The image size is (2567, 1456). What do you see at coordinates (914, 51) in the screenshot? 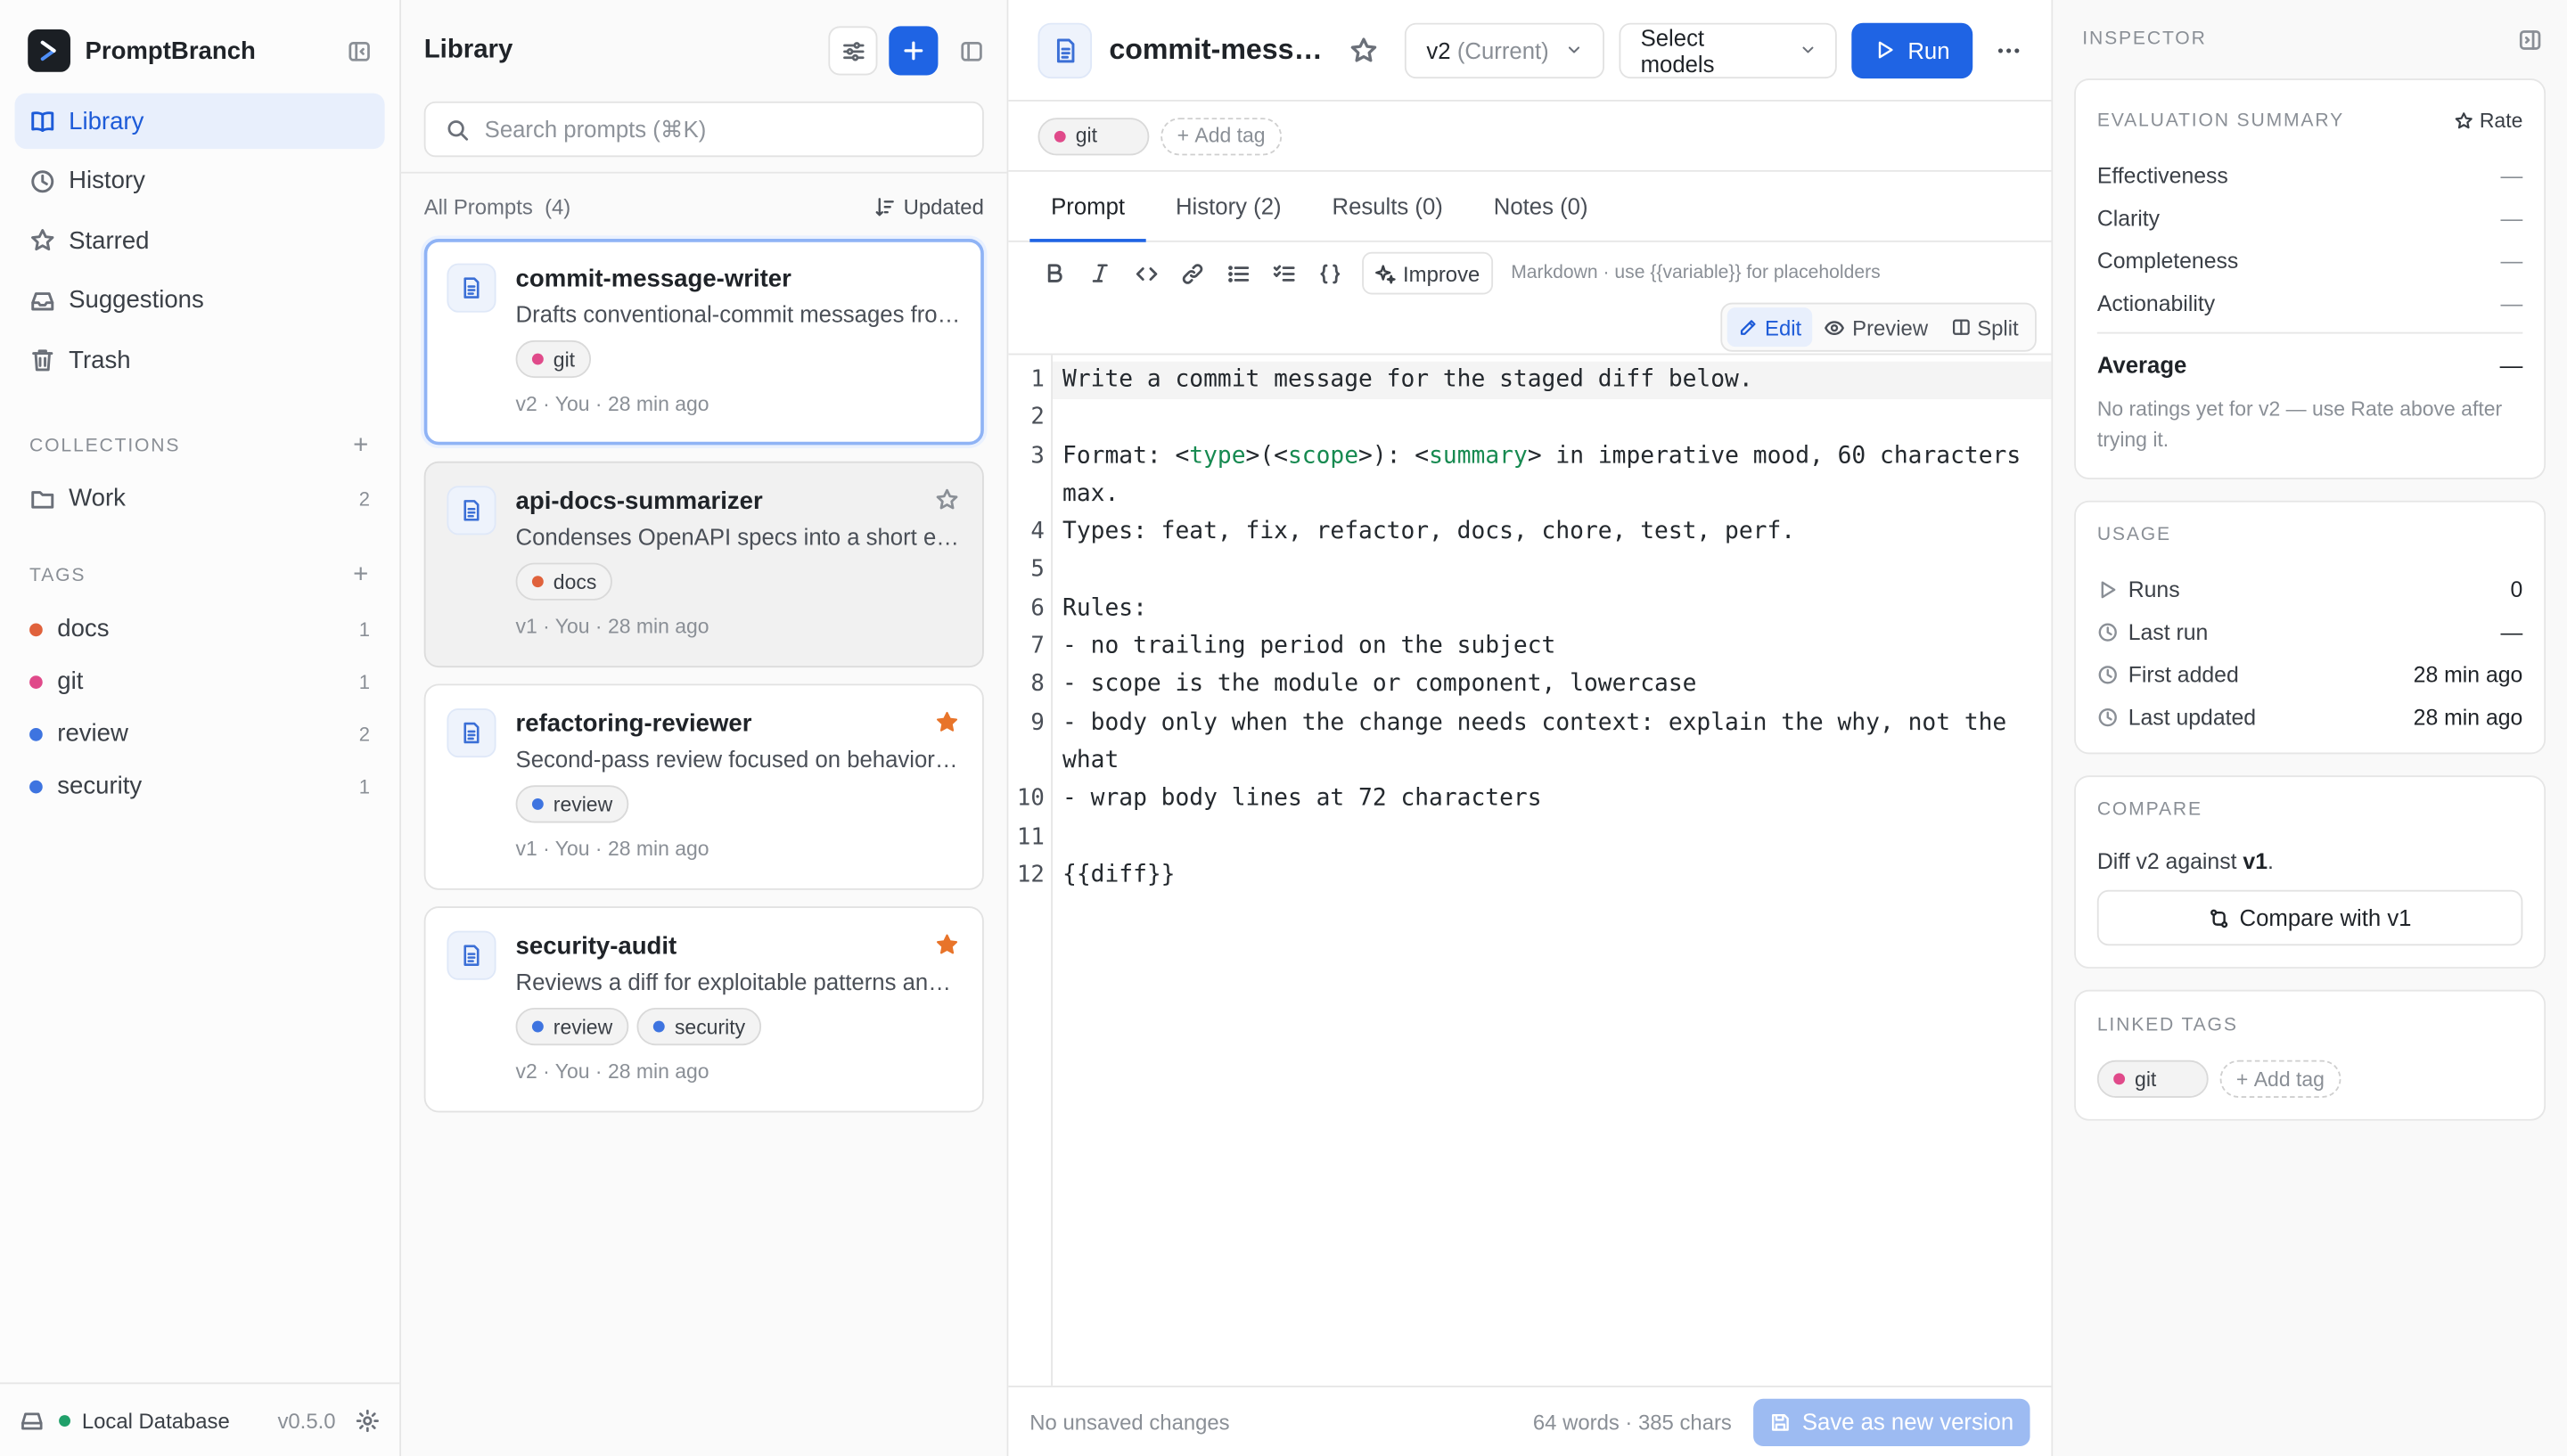
I see `new-prompt-button` at bounding box center [914, 51].